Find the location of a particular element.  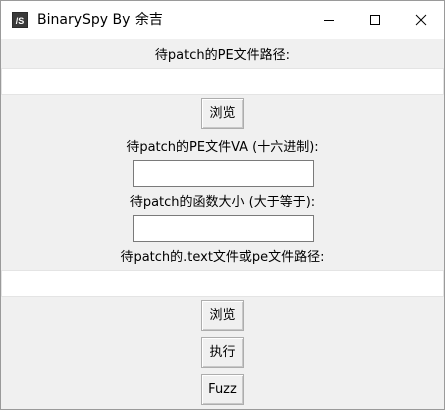

func-size-input is located at coordinates (223, 228).